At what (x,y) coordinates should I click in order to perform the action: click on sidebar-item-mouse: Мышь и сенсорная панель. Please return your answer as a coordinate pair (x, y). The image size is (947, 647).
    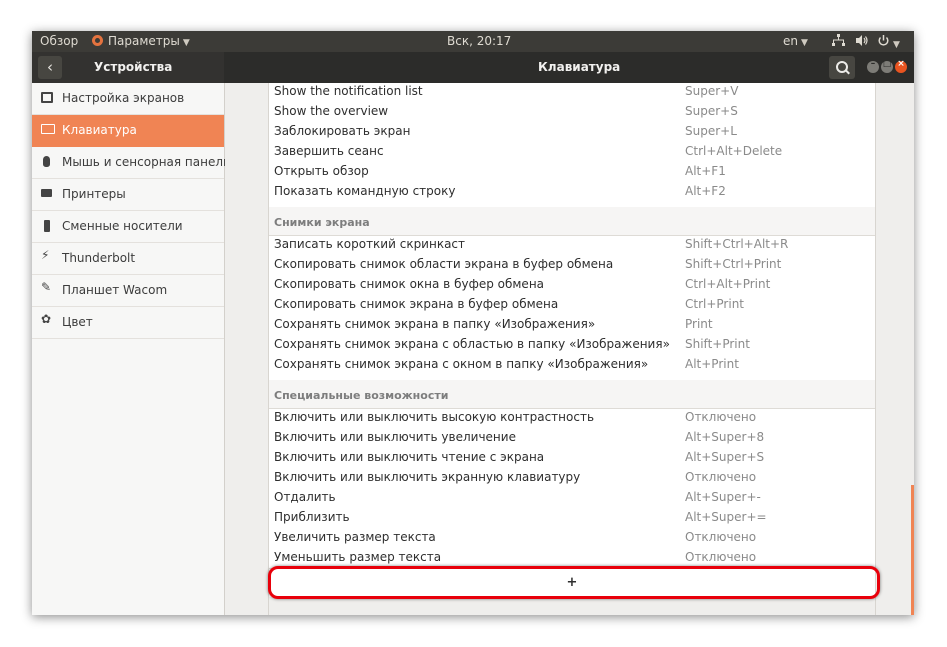
    Looking at the image, I should click on (131, 163).